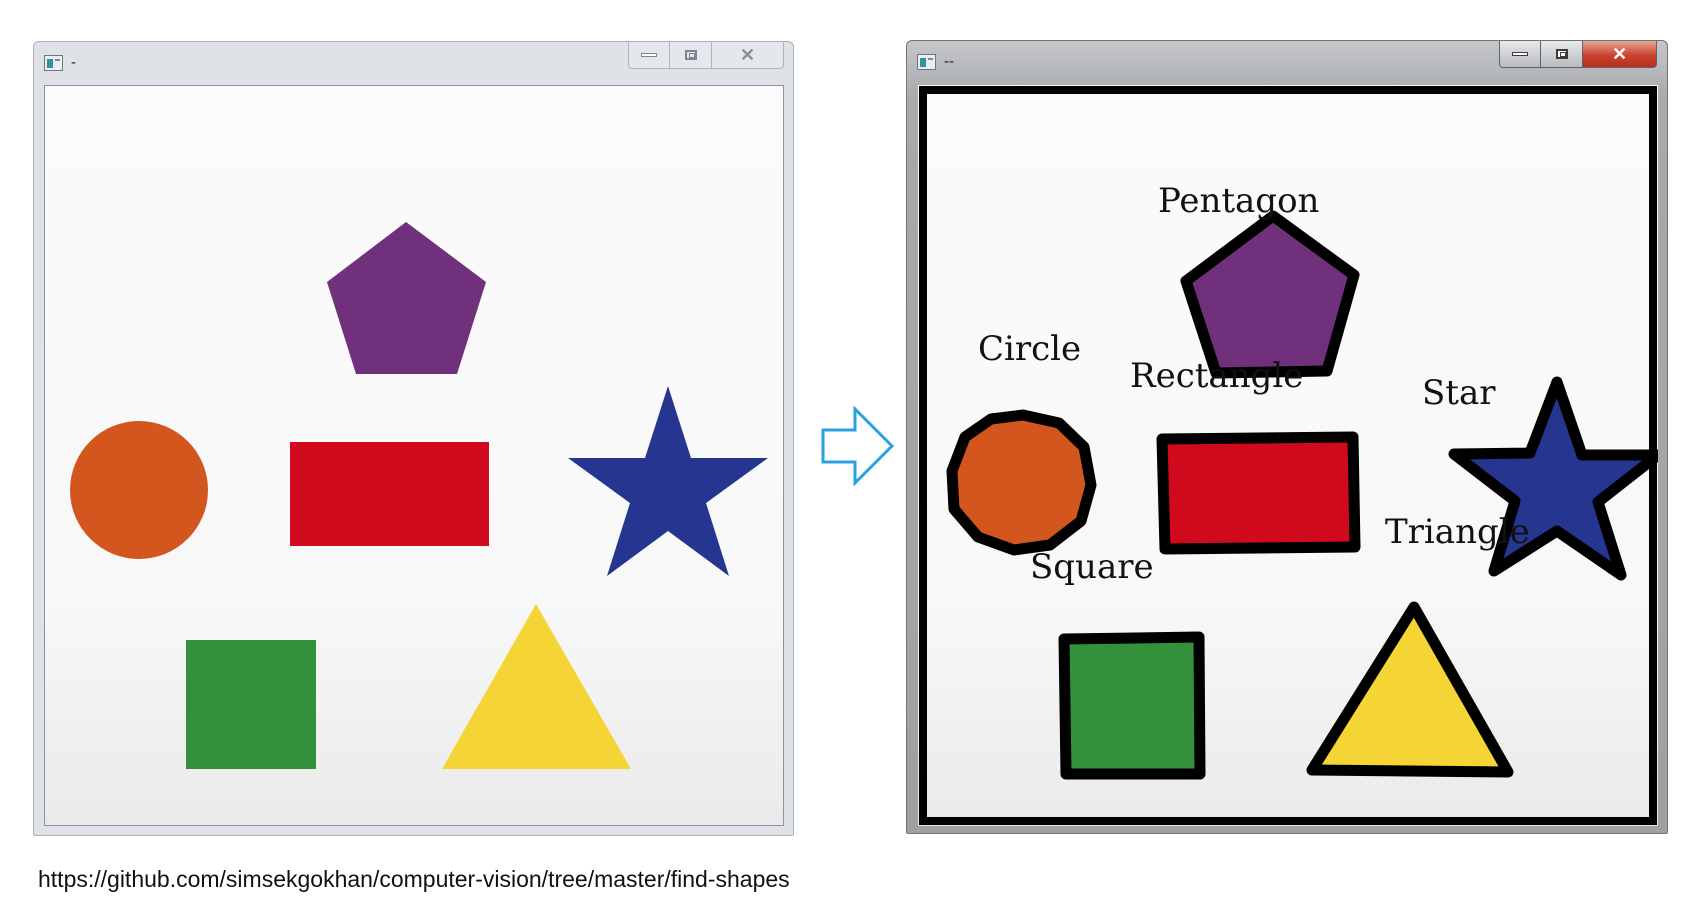 This screenshot has width=1702, height=918. What do you see at coordinates (1287, 62) in the screenshot?
I see `title-bar: -- ✕` at bounding box center [1287, 62].